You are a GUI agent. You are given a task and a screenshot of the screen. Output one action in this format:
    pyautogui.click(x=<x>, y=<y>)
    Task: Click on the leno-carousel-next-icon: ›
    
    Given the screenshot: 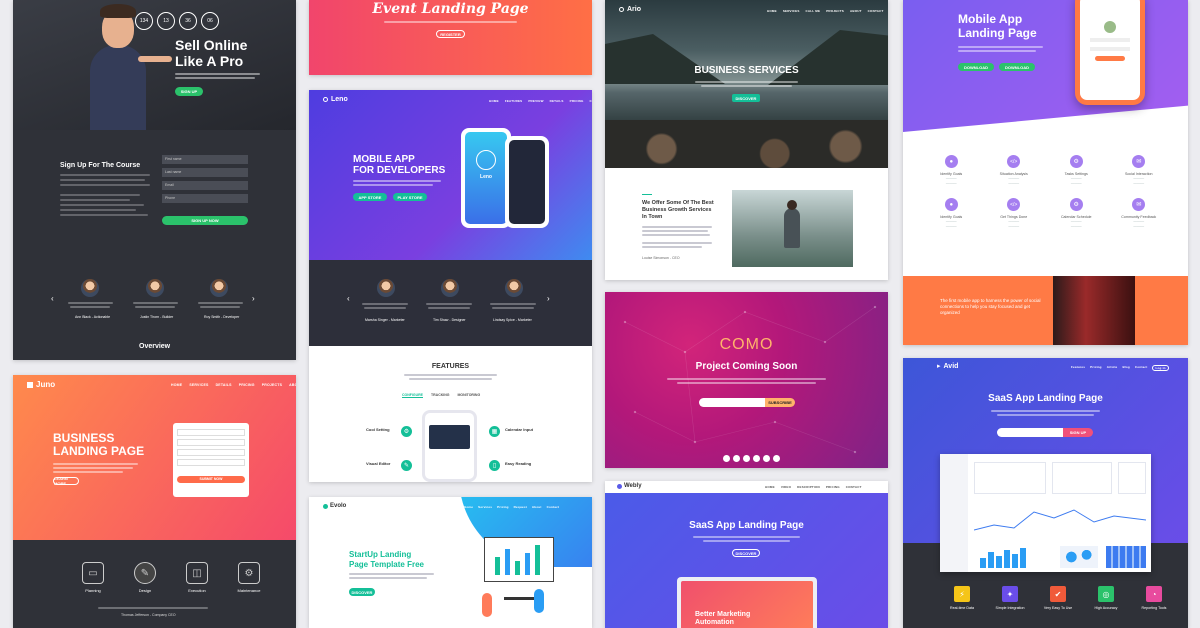 What is the action you would take?
    pyautogui.click(x=548, y=298)
    